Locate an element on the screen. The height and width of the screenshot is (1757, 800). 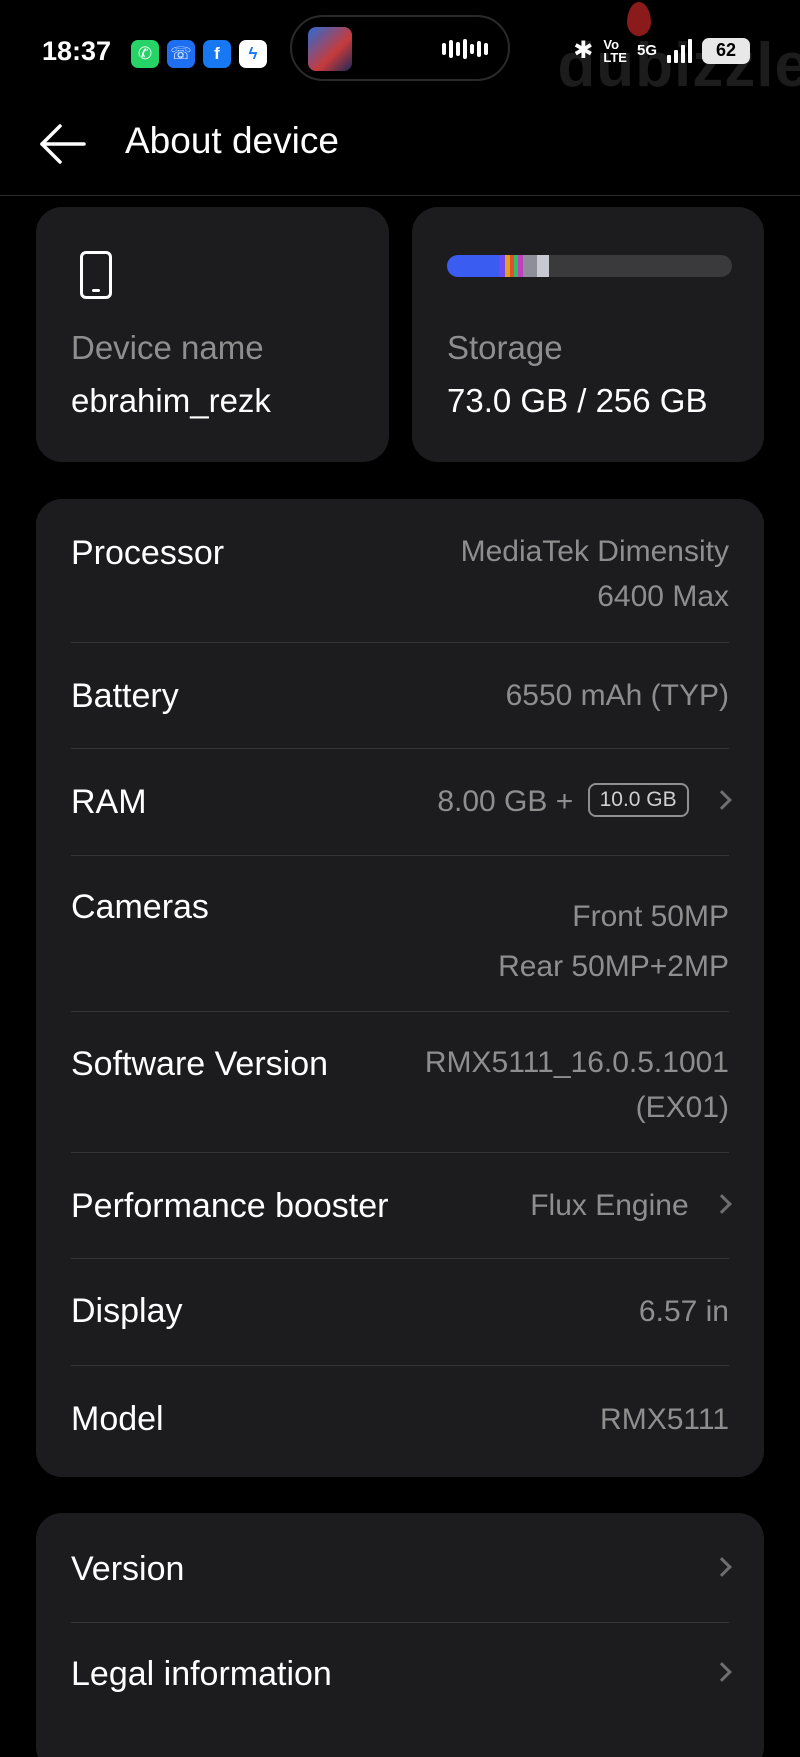
facebook-icon: f is located at coordinates (217, 54).